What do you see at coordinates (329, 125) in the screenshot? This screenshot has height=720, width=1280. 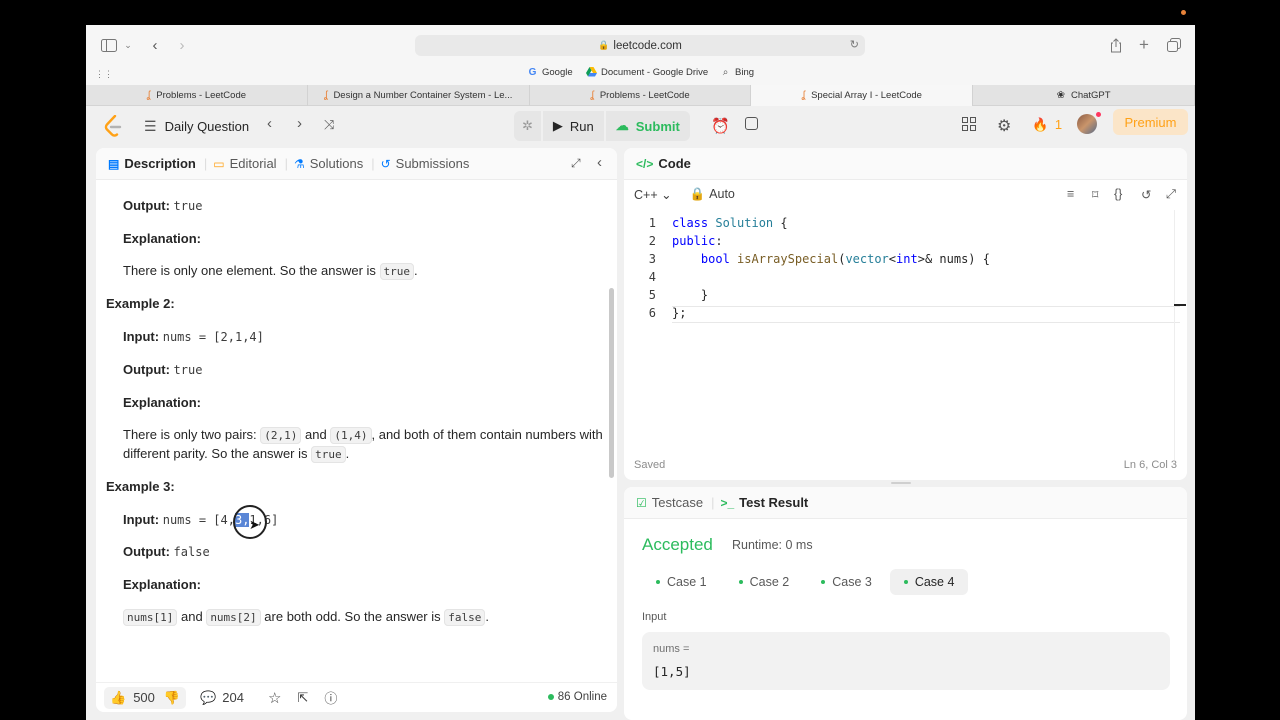 I see `shuffle-icon: ⤨` at bounding box center [329, 125].